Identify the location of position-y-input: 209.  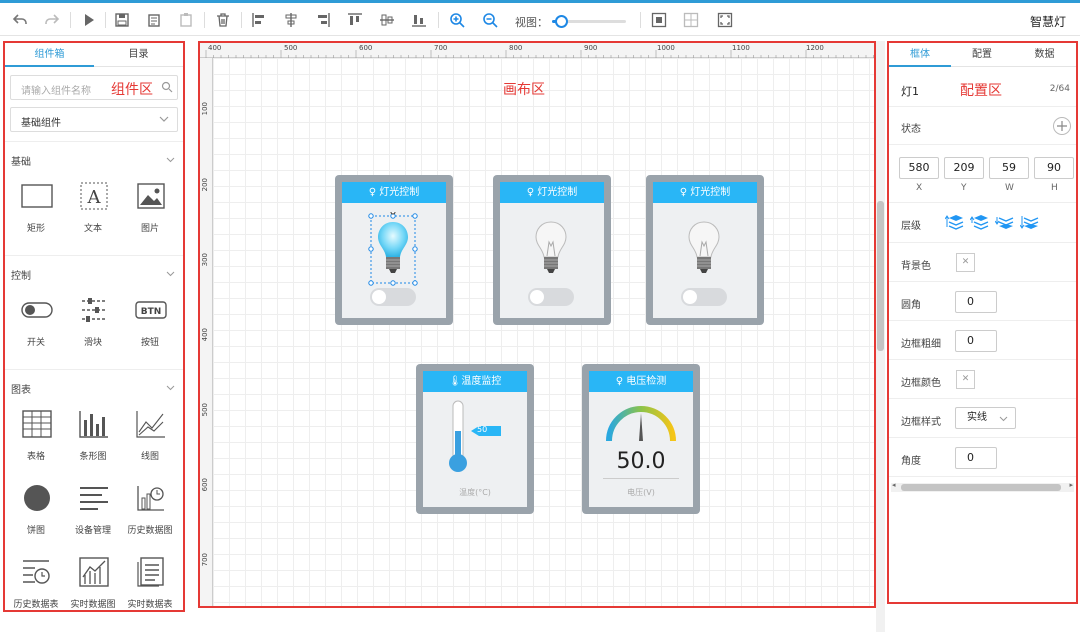
(964, 168).